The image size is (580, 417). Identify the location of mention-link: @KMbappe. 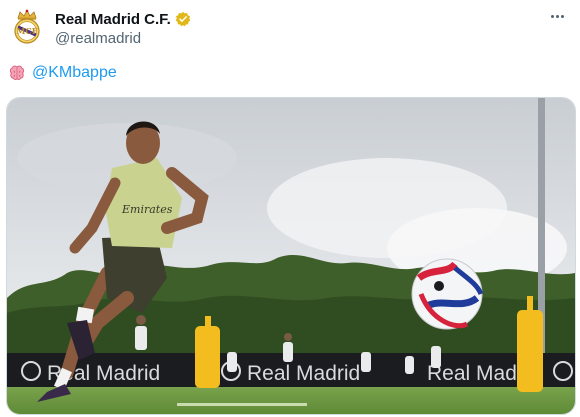
(74, 73).